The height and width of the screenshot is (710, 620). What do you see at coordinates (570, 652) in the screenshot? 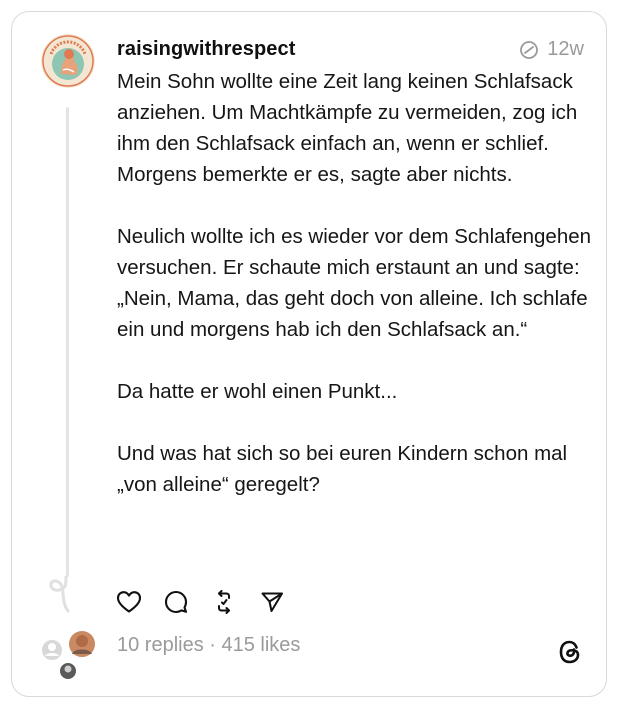
I see `threads-logo-icon` at bounding box center [570, 652].